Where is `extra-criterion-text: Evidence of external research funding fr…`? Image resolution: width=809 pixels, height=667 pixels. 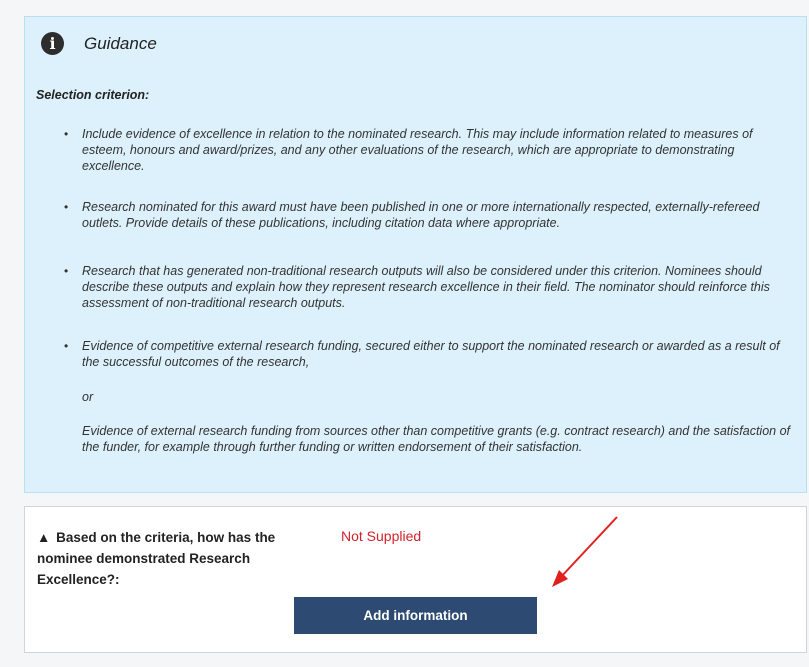
extra-criterion-text: Evidence of external research funding fr… is located at coordinates (436, 439).